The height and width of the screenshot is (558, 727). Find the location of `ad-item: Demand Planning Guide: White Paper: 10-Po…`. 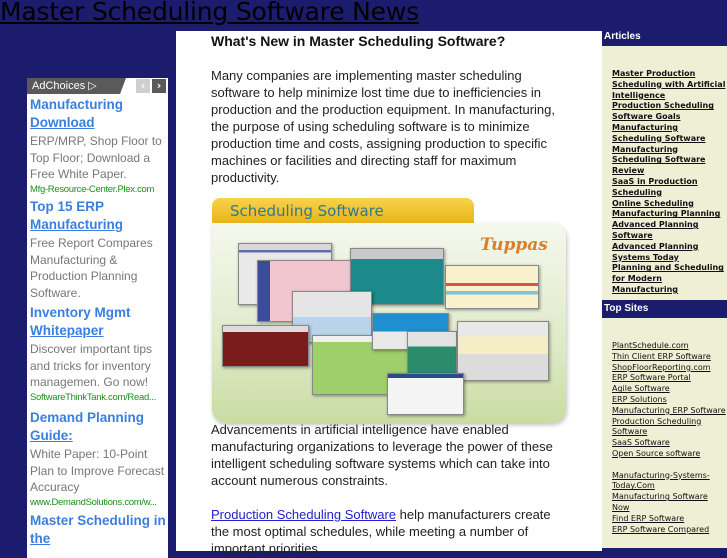

ad-item: Demand Planning Guide: White Paper: 10-Po… is located at coordinates (99, 459).